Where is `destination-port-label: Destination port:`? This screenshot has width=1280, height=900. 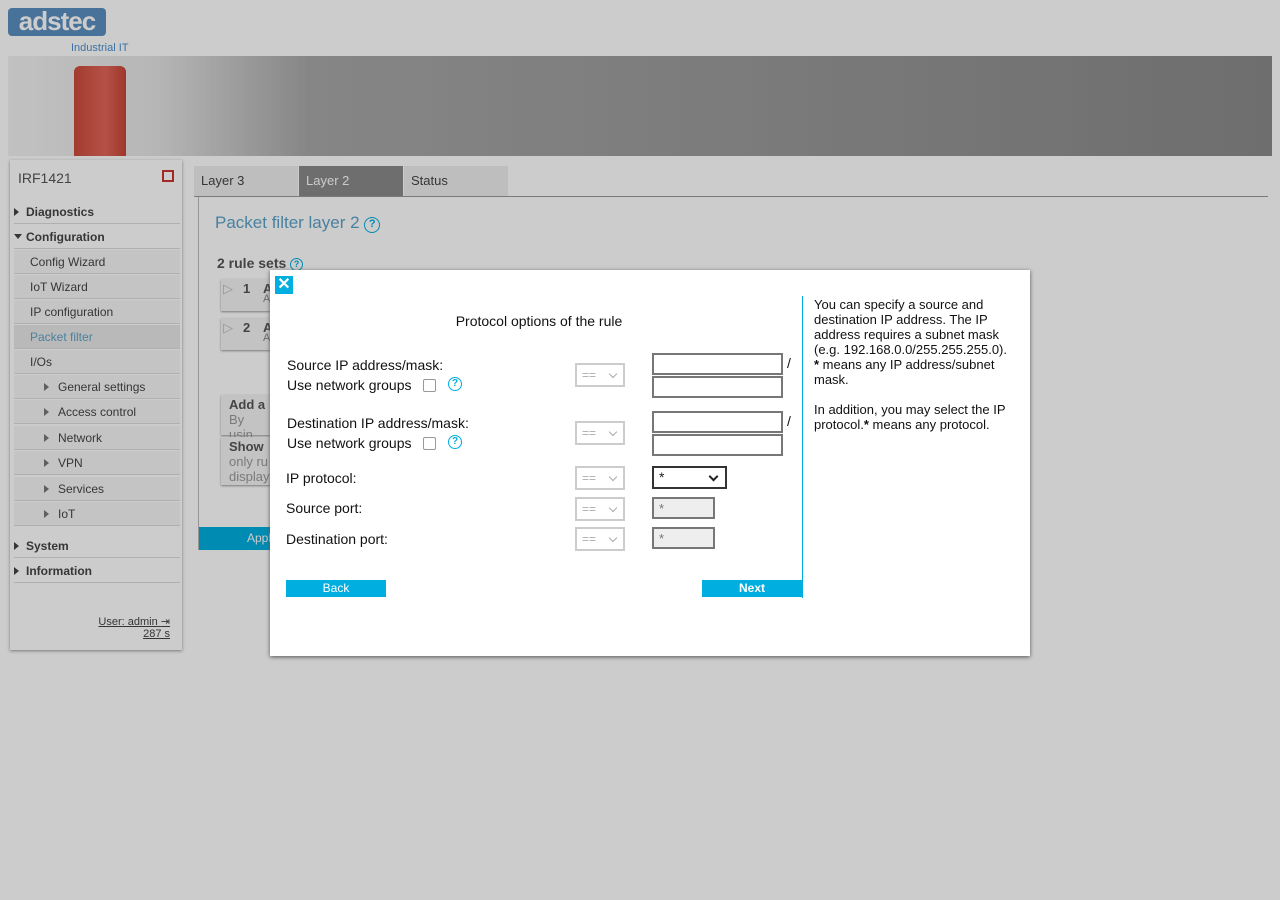 destination-port-label: Destination port: is located at coordinates (337, 539).